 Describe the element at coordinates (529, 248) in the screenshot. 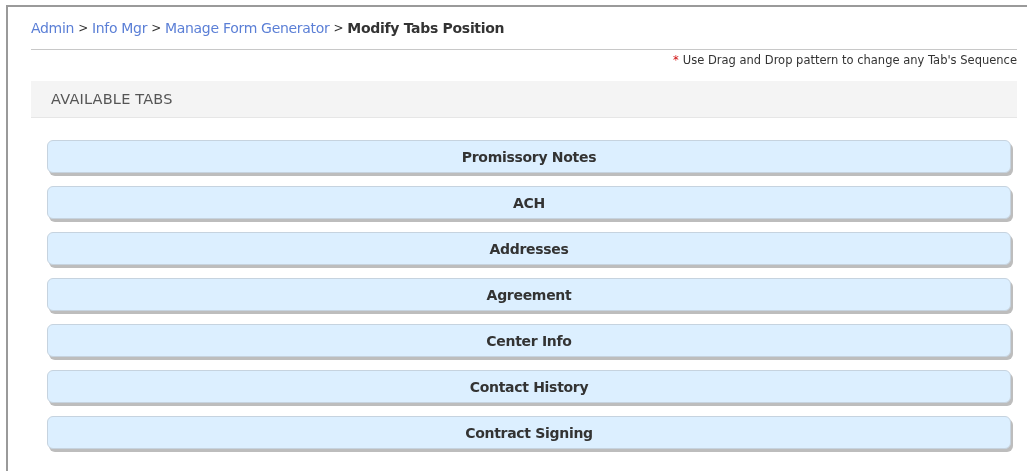

I see `draggable-tab: Addresses` at that location.